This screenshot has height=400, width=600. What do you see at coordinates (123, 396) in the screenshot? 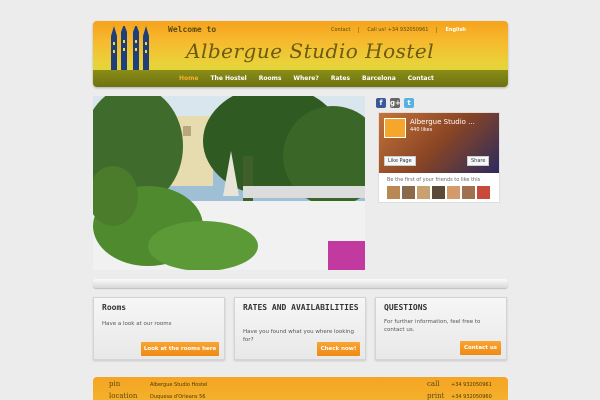
I see `footer-location-label: location` at bounding box center [123, 396].